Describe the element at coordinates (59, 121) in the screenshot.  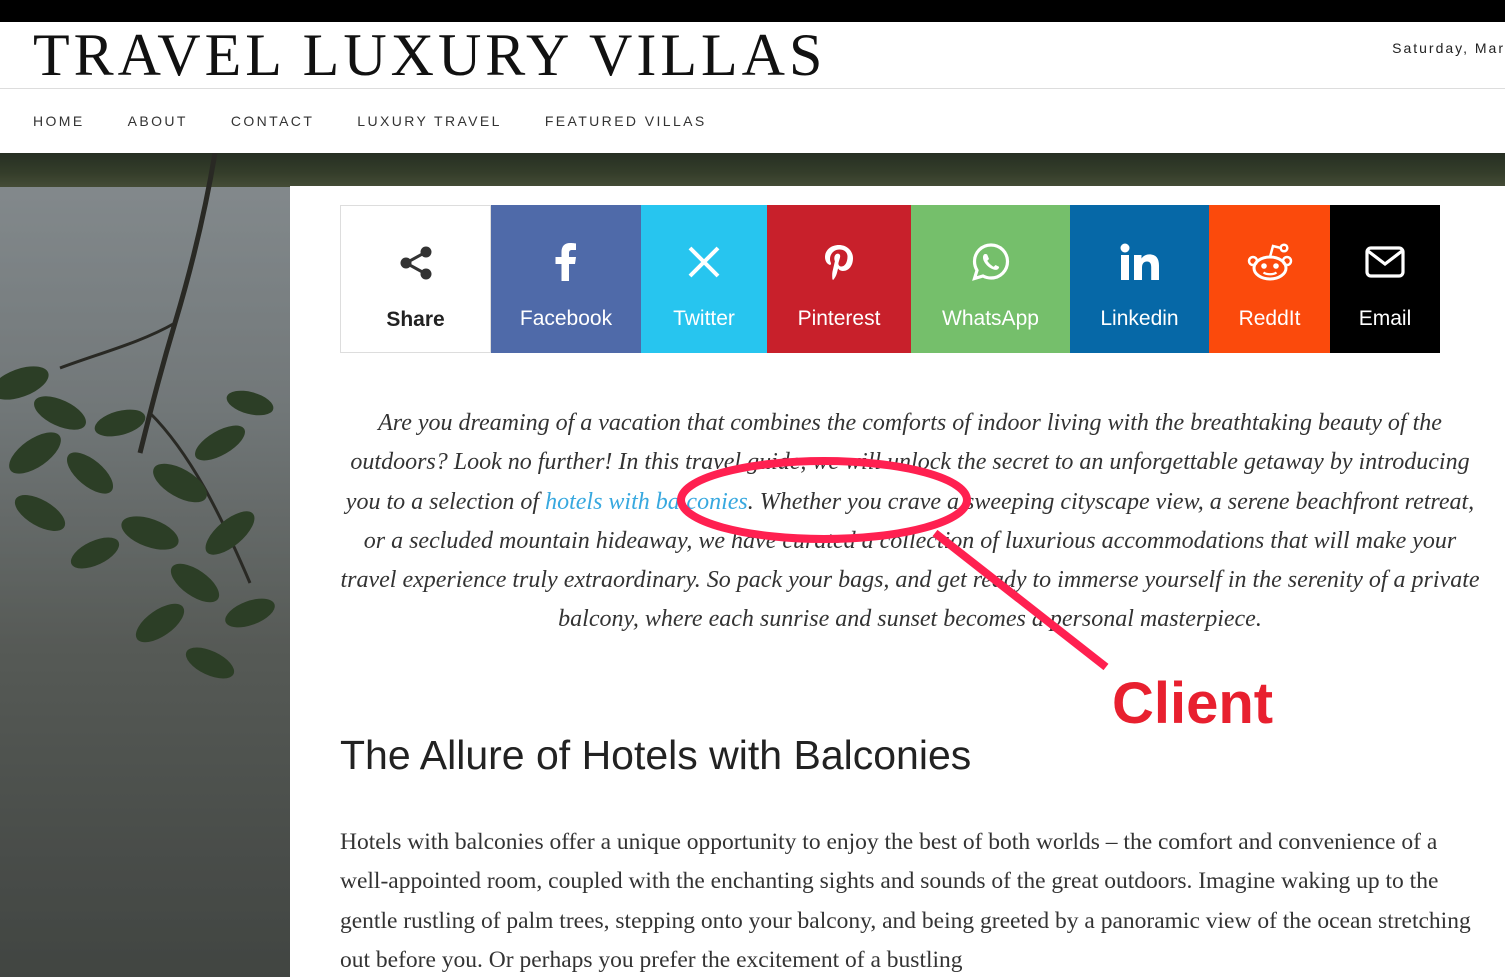
I see `nav-item-home: HOME` at that location.